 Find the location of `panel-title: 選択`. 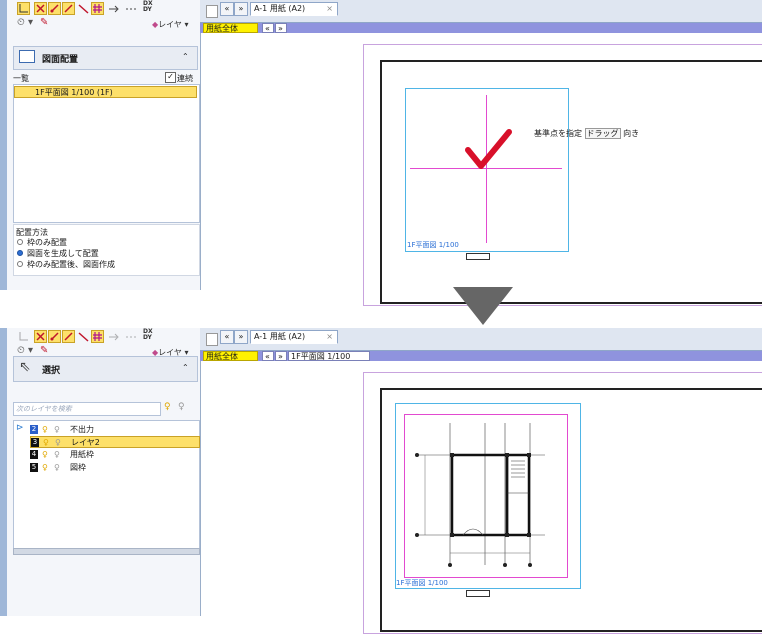

panel-title: 選択 is located at coordinates (51, 371).